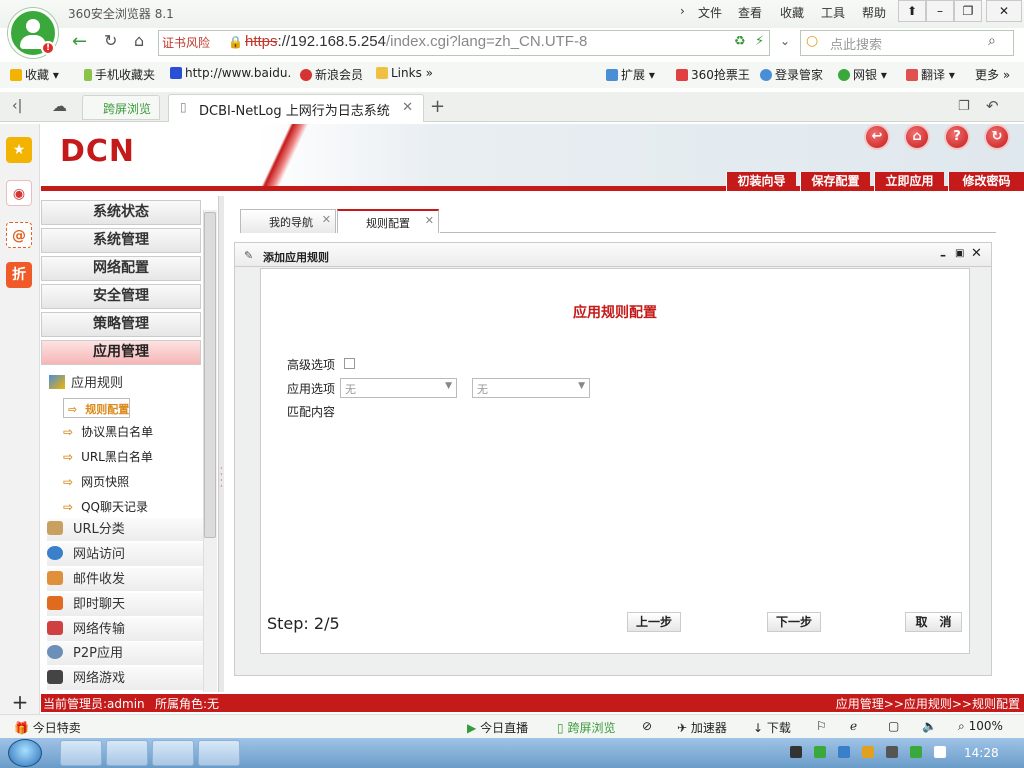  I want to click on ie-icon: ℯ, so click(853, 726).